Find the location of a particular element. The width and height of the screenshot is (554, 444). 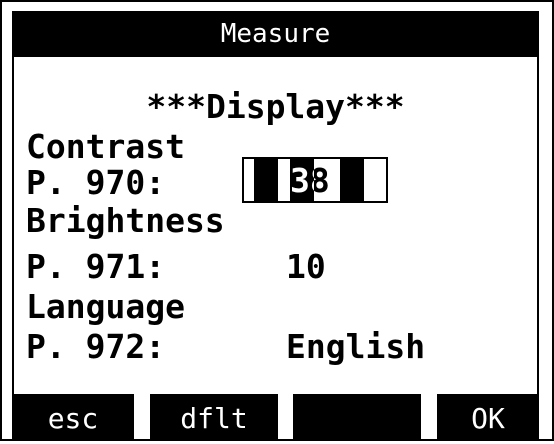

param-id-language: P. 972: is located at coordinates (96, 346).